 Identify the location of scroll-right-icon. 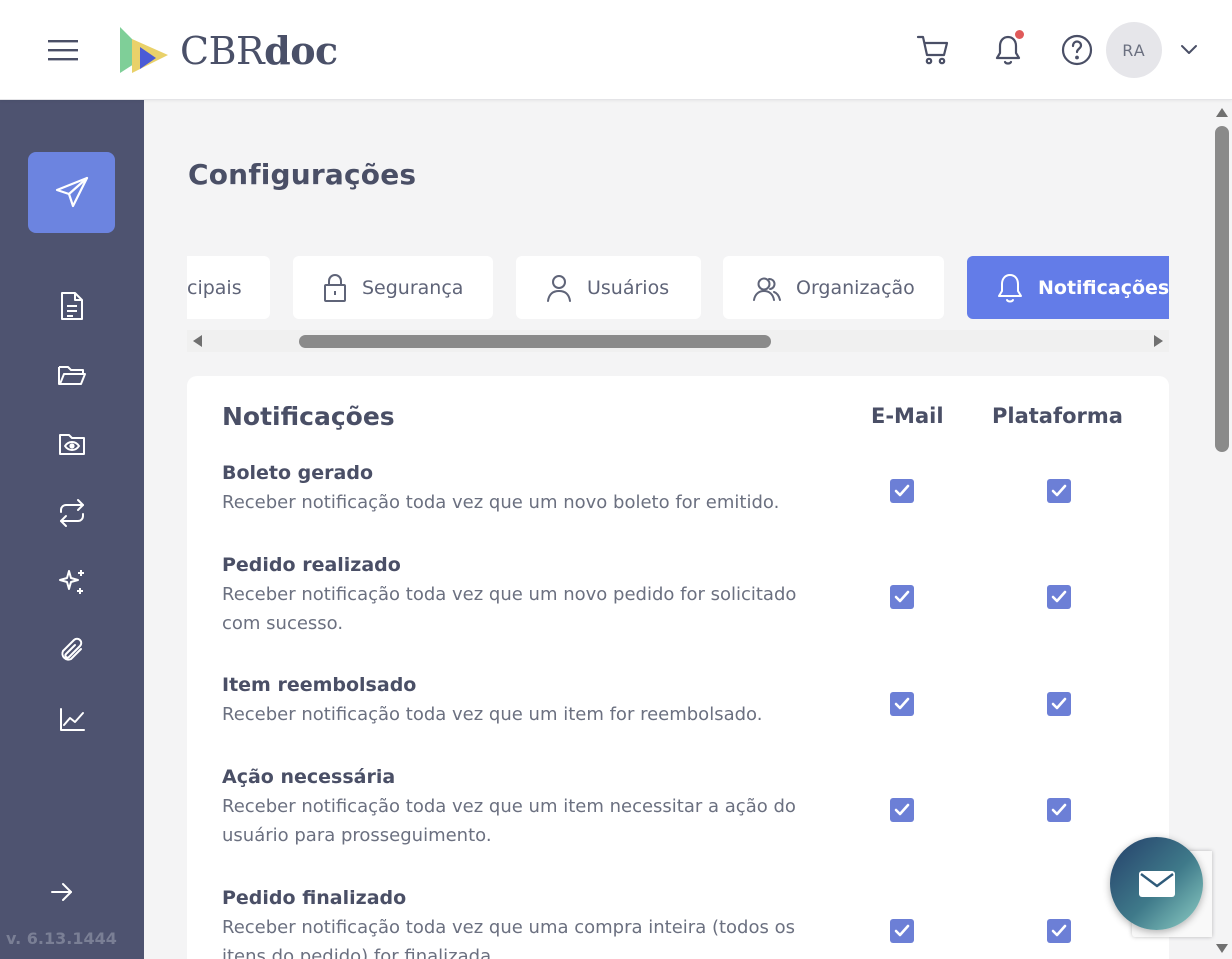
(1158, 341).